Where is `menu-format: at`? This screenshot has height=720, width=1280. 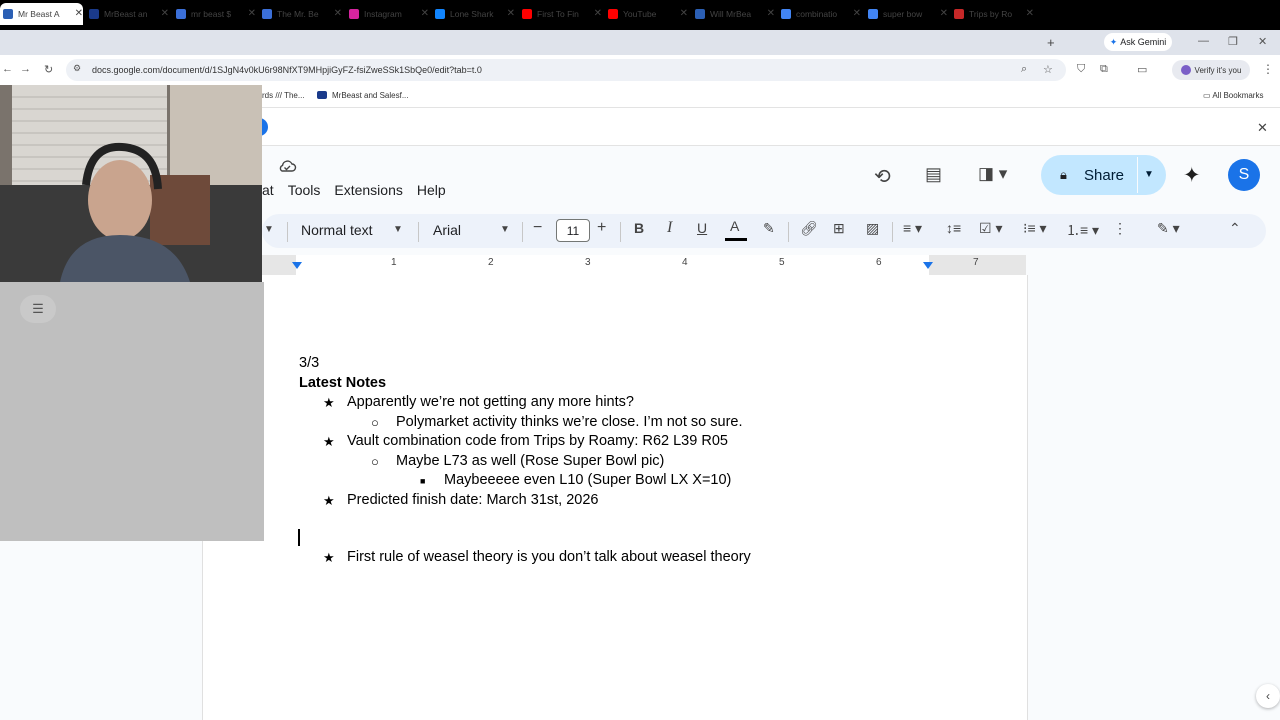
menu-format: at is located at coordinates (268, 190).